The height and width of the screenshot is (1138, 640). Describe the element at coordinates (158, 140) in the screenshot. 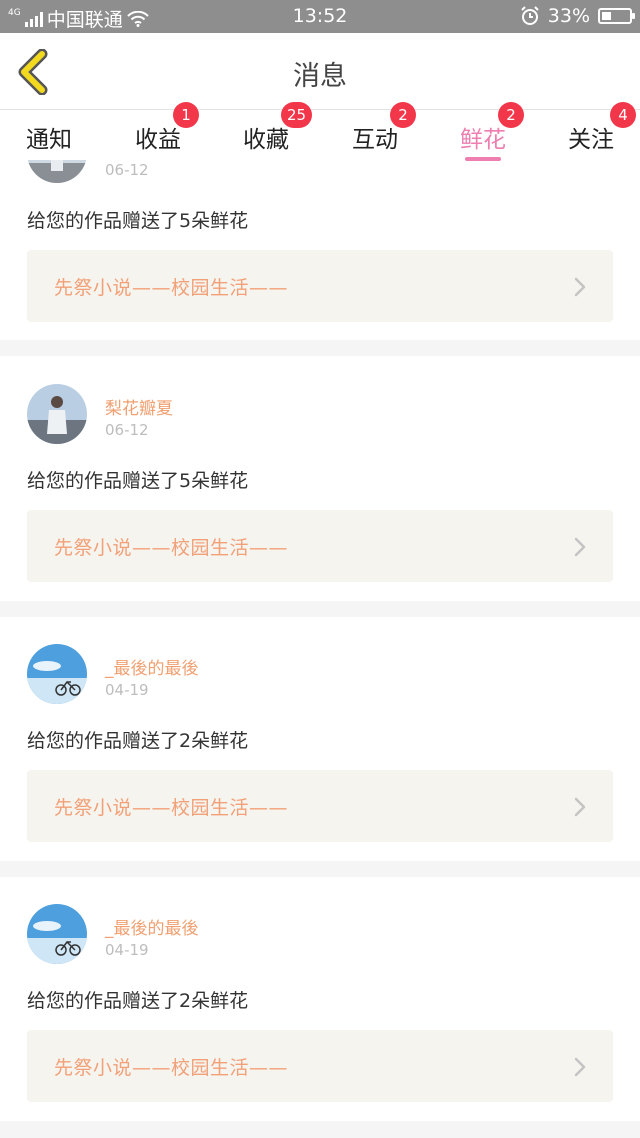

I see `tab-label: 收益` at that location.